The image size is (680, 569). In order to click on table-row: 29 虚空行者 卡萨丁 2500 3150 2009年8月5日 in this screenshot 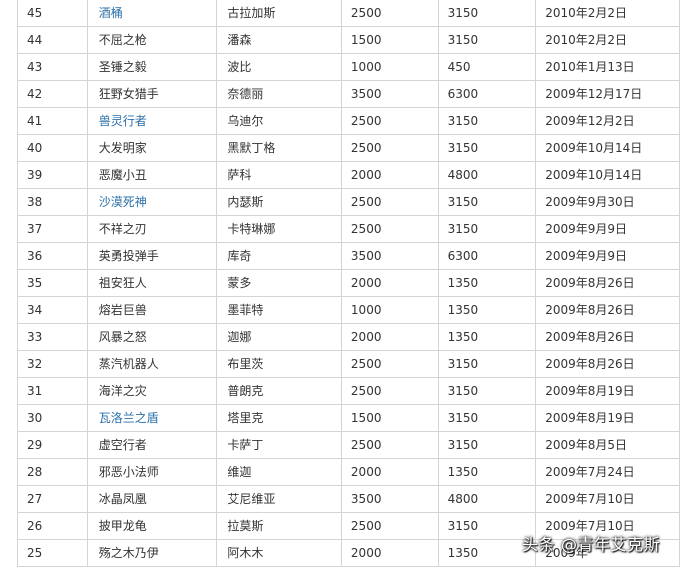, I will do `click(348, 445)`.